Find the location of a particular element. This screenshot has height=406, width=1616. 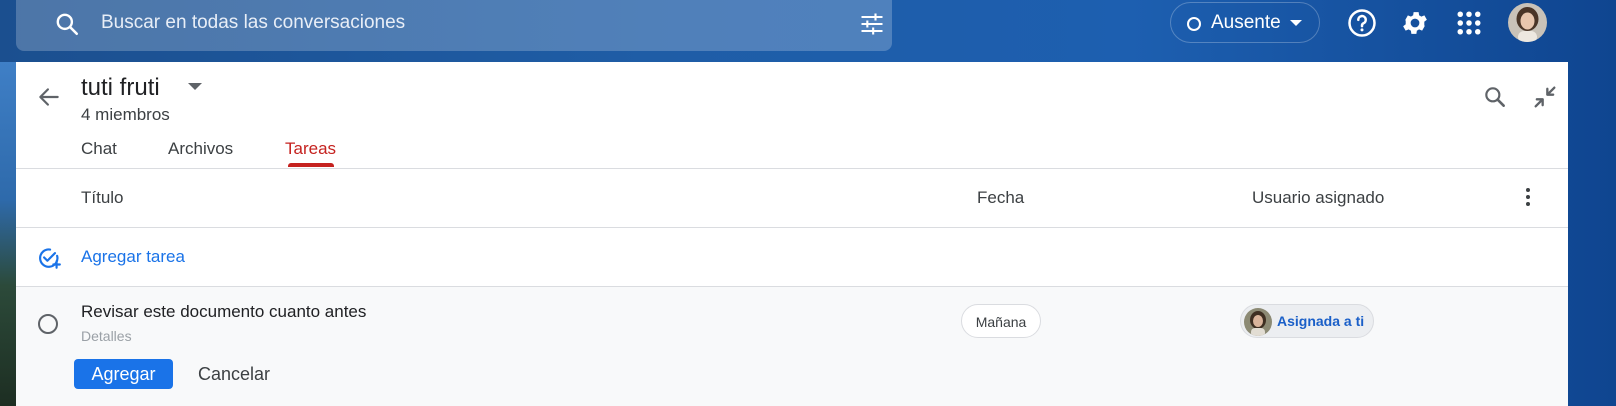

column-header-date: Fecha is located at coordinates (1001, 197).